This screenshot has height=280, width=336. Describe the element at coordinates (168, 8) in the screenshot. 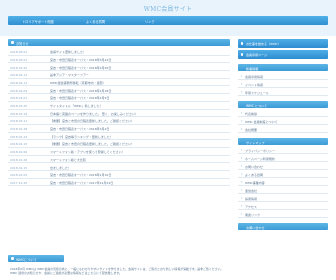

I see `site-title: WMC会員サイト` at that location.